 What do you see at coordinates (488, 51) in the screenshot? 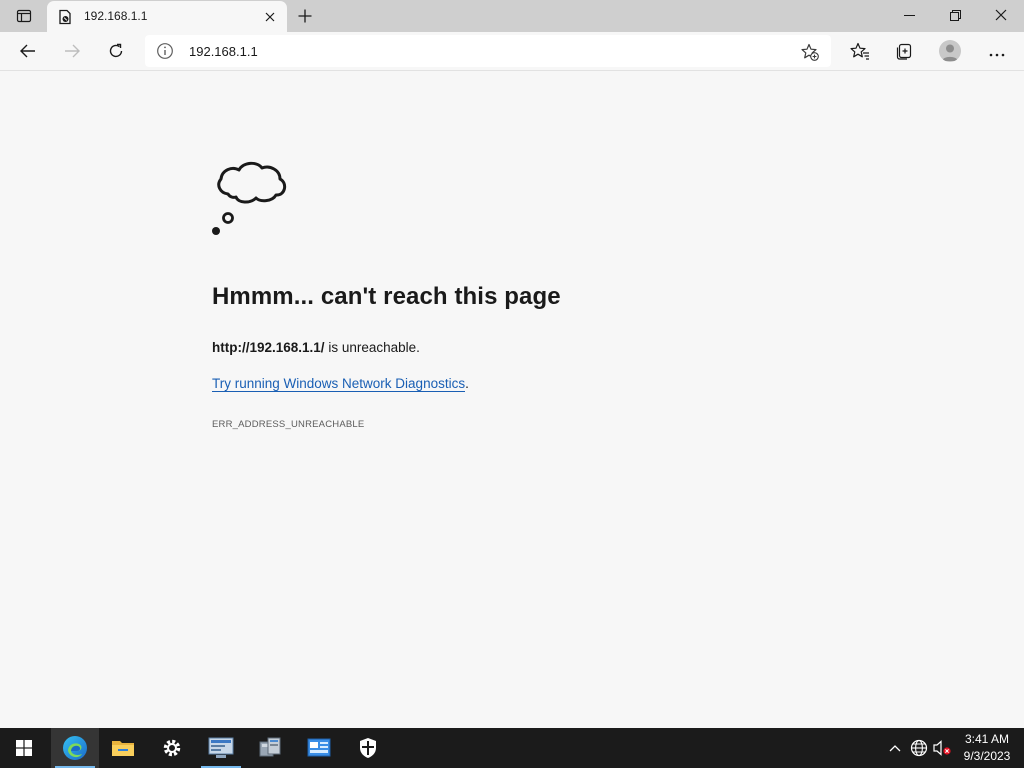
I see `address-bar: 192.168.1.1` at bounding box center [488, 51].